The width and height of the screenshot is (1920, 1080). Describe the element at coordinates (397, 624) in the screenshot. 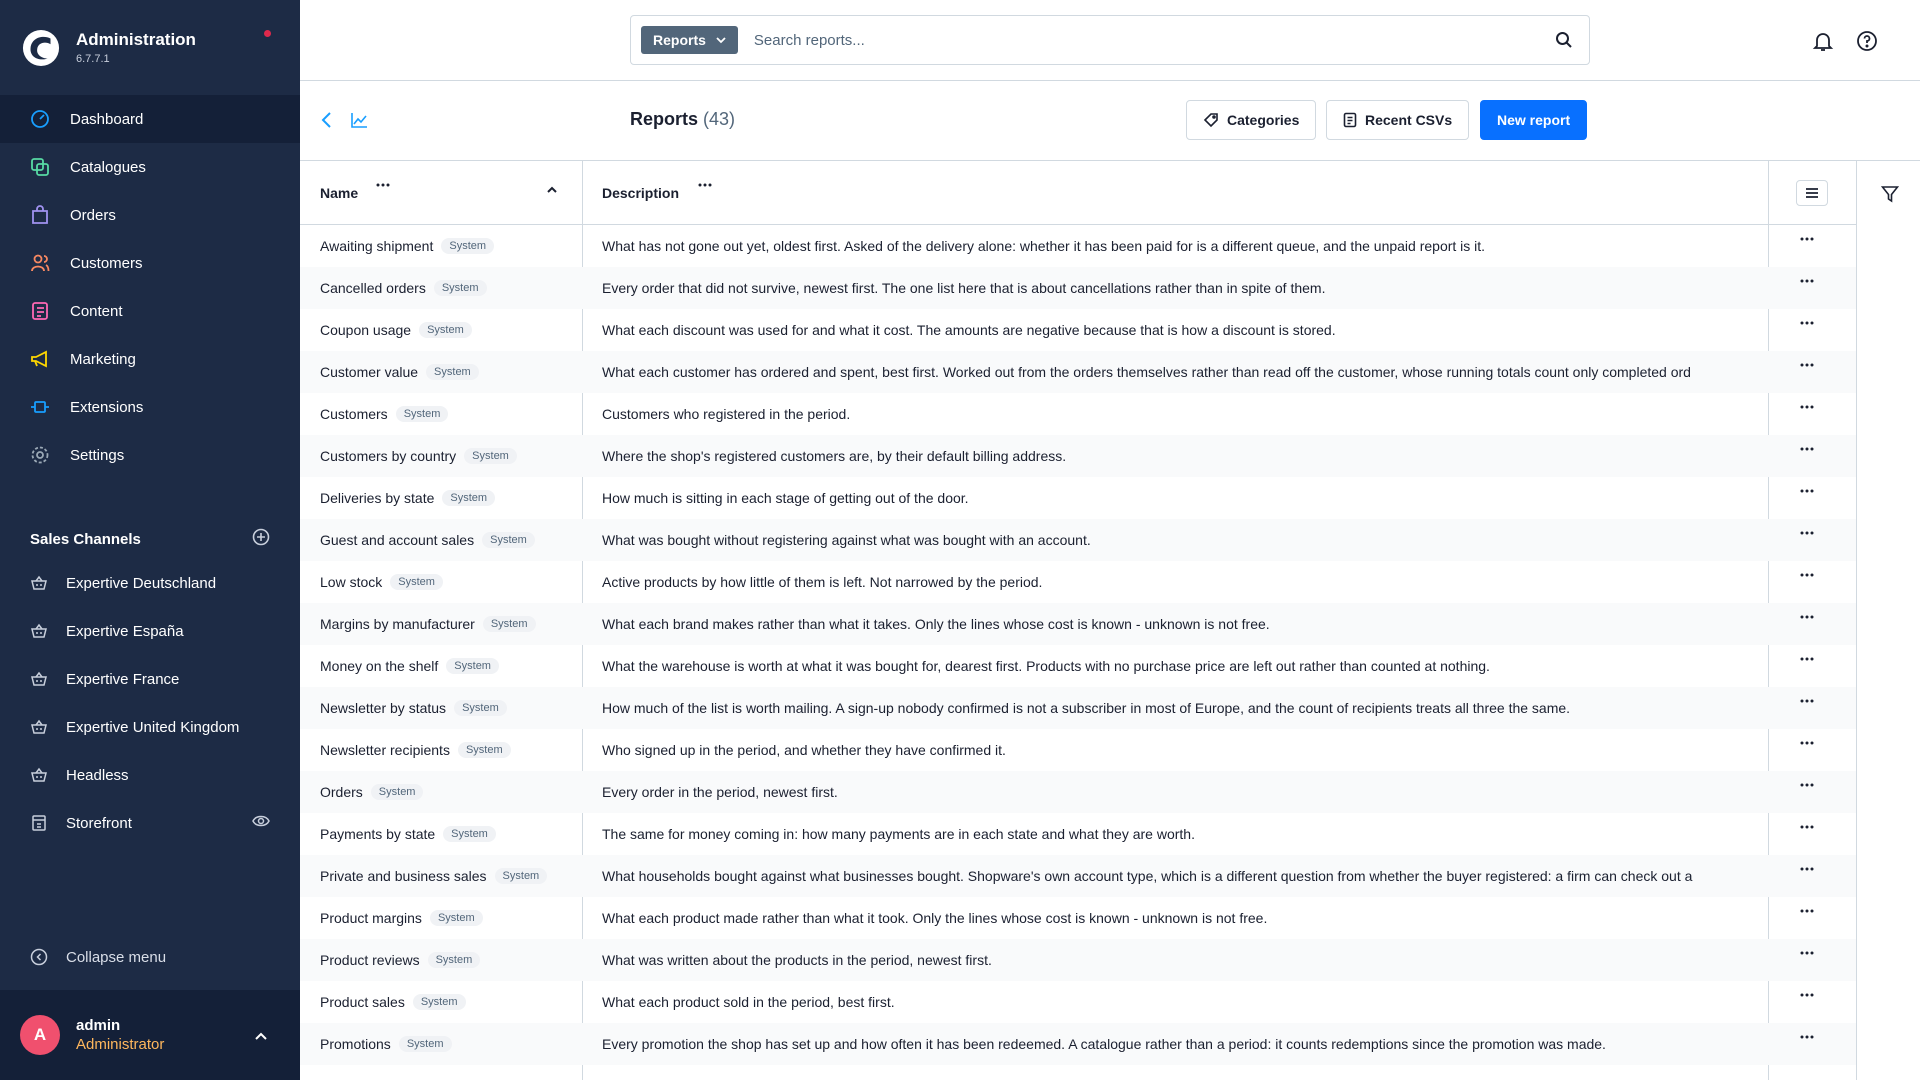

I see `report-name: Margins by manufacturer` at that location.